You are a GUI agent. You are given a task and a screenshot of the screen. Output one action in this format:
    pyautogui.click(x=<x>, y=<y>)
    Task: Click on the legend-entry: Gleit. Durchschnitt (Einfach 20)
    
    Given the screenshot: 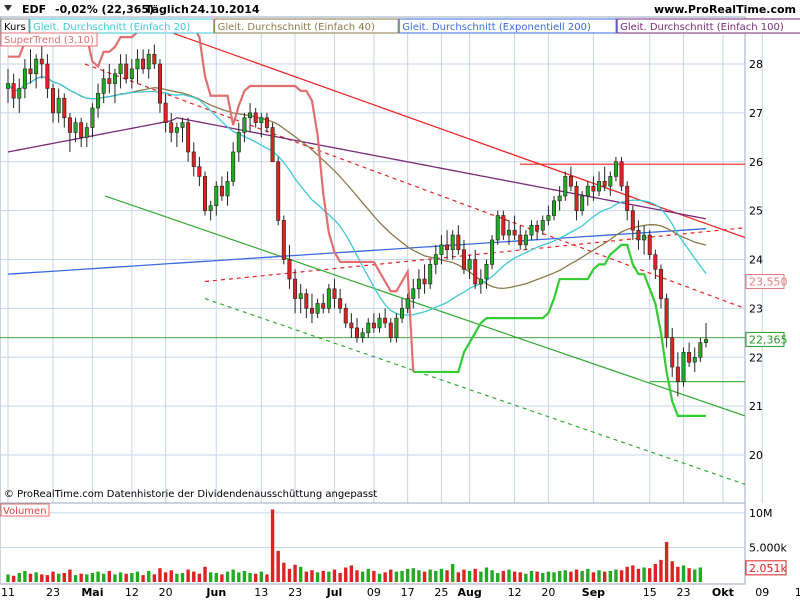 What is the action you would take?
    pyautogui.click(x=111, y=27)
    